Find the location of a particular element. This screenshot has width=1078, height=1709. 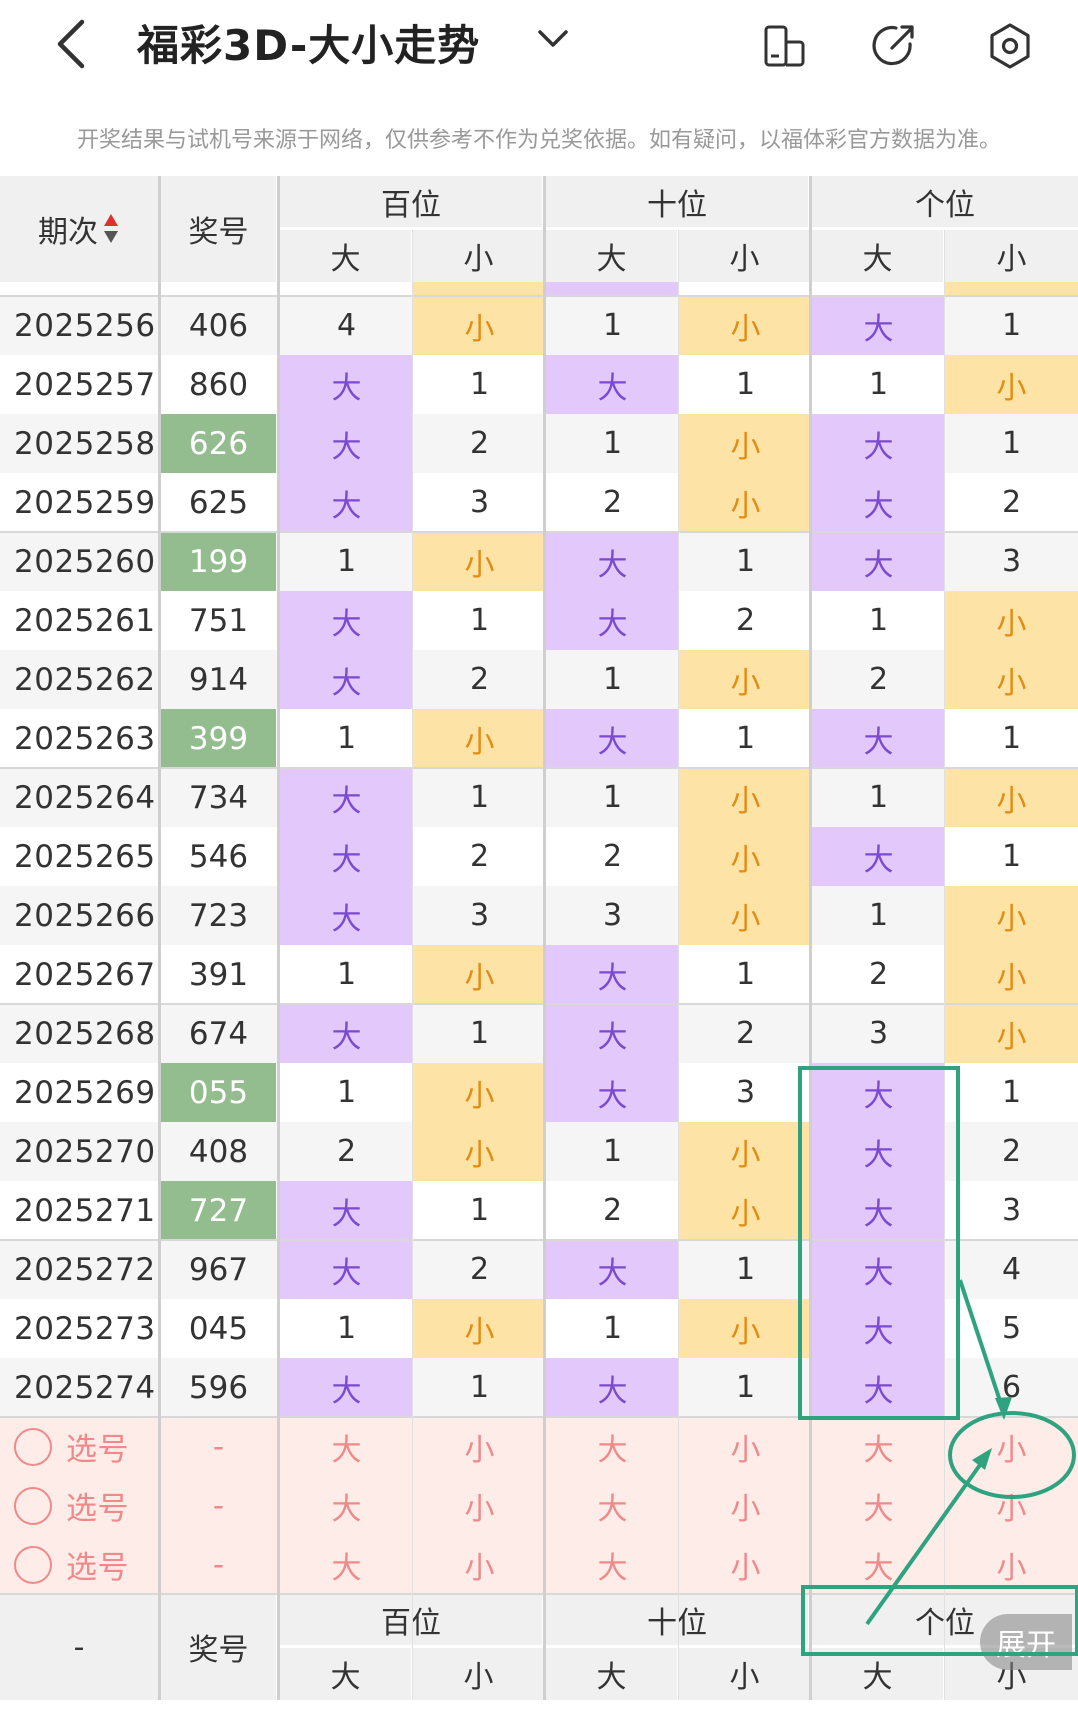

group-header-tens: 十位 is located at coordinates (677, 201).